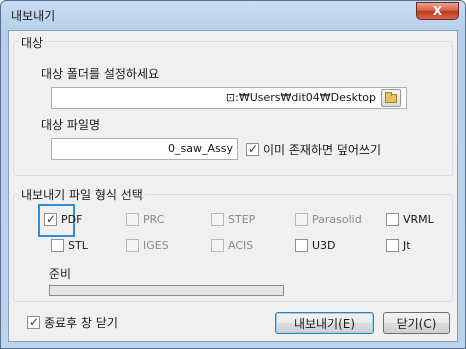  I want to click on format-pdf-checkbox: PDF, so click(63, 219).